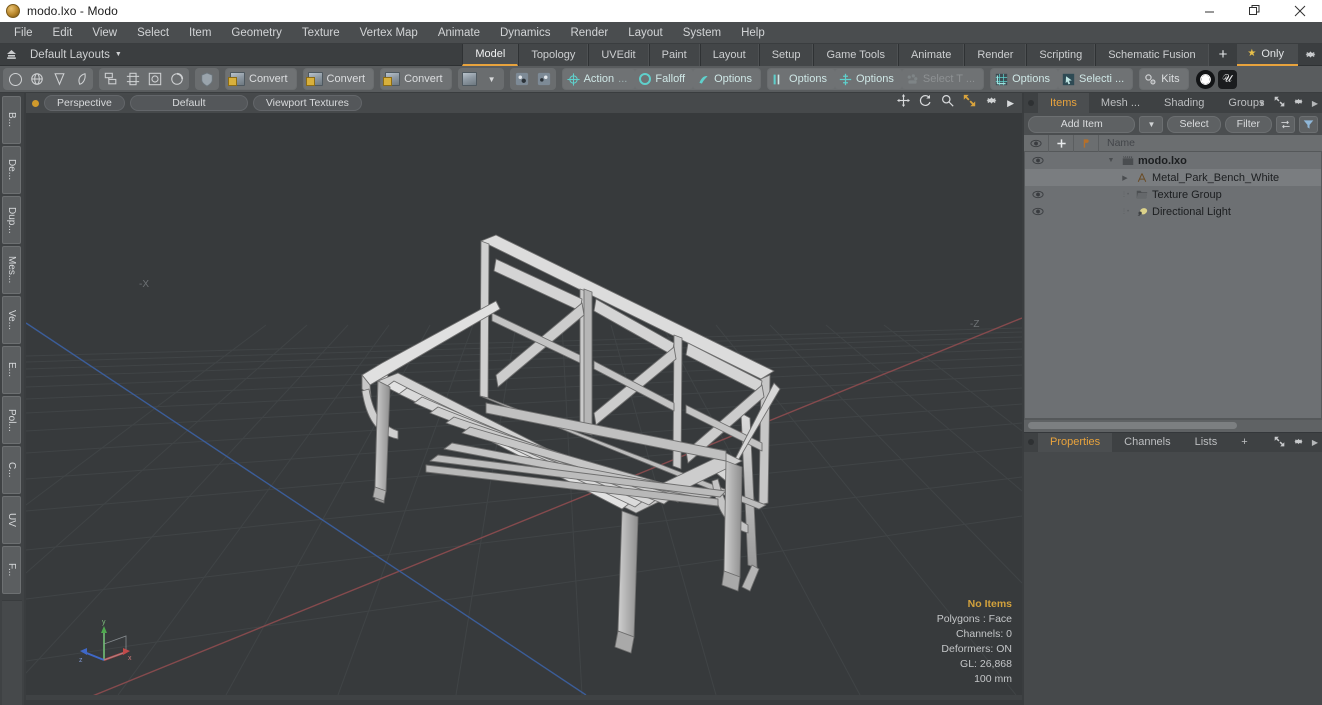 The image size is (1322, 705). Describe the element at coordinates (1184, 103) in the screenshot. I see `items-panel-tab-shading: Shading` at that location.